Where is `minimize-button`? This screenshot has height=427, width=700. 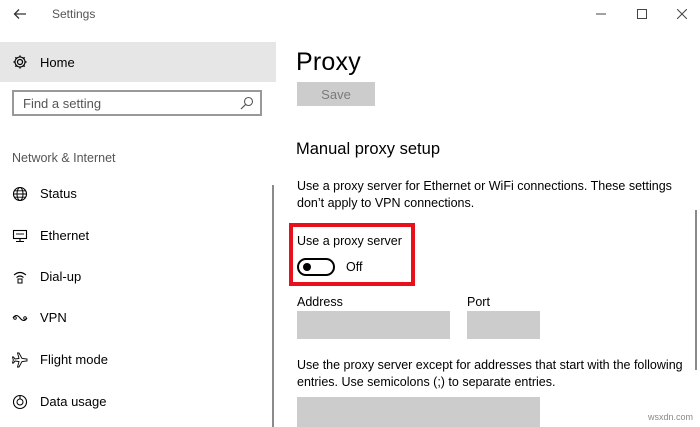 minimize-button is located at coordinates (601, 14).